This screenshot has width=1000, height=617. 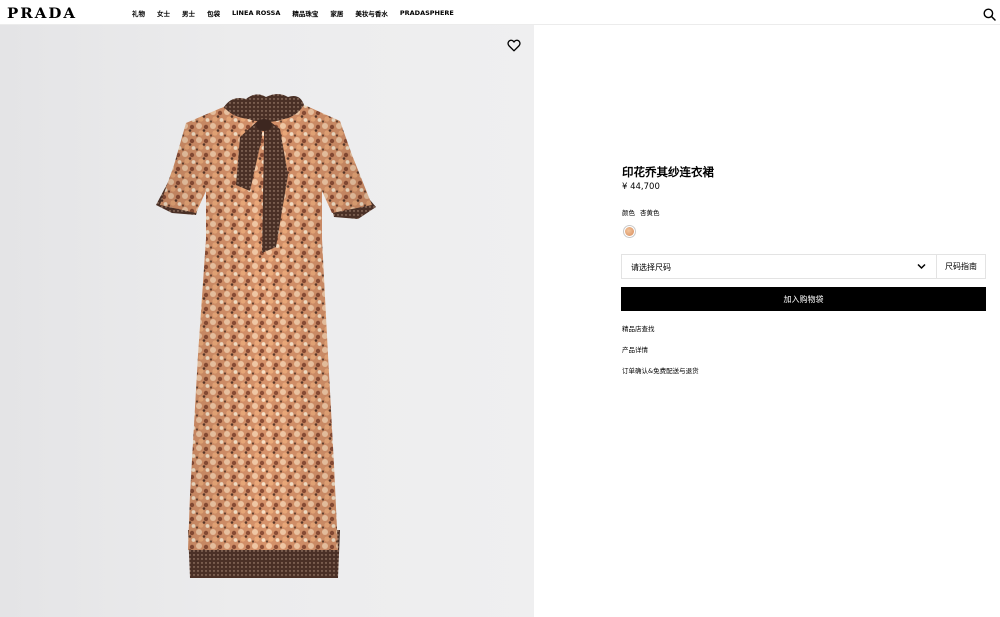 What do you see at coordinates (163, 13) in the screenshot?
I see `nav-item-women: 女士` at bounding box center [163, 13].